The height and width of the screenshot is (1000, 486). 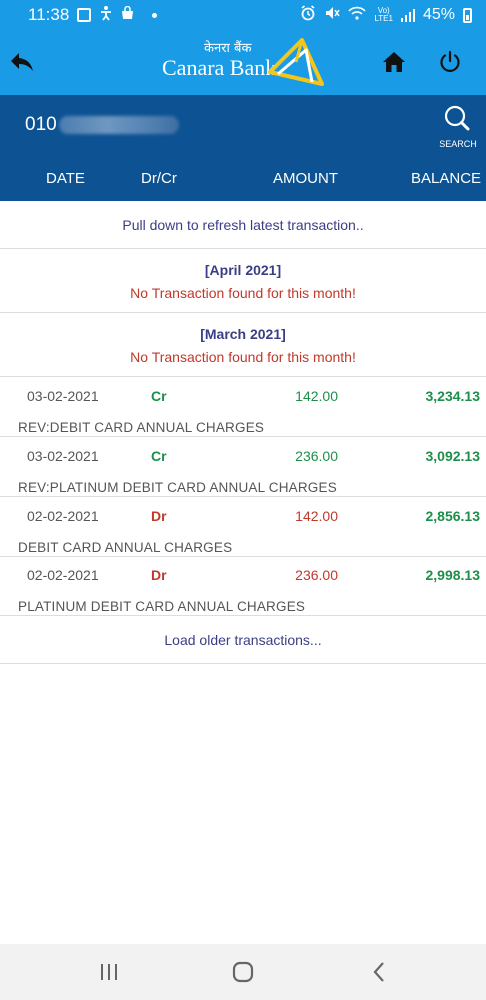 I want to click on back-arrow-icon, so click(x=22, y=62).